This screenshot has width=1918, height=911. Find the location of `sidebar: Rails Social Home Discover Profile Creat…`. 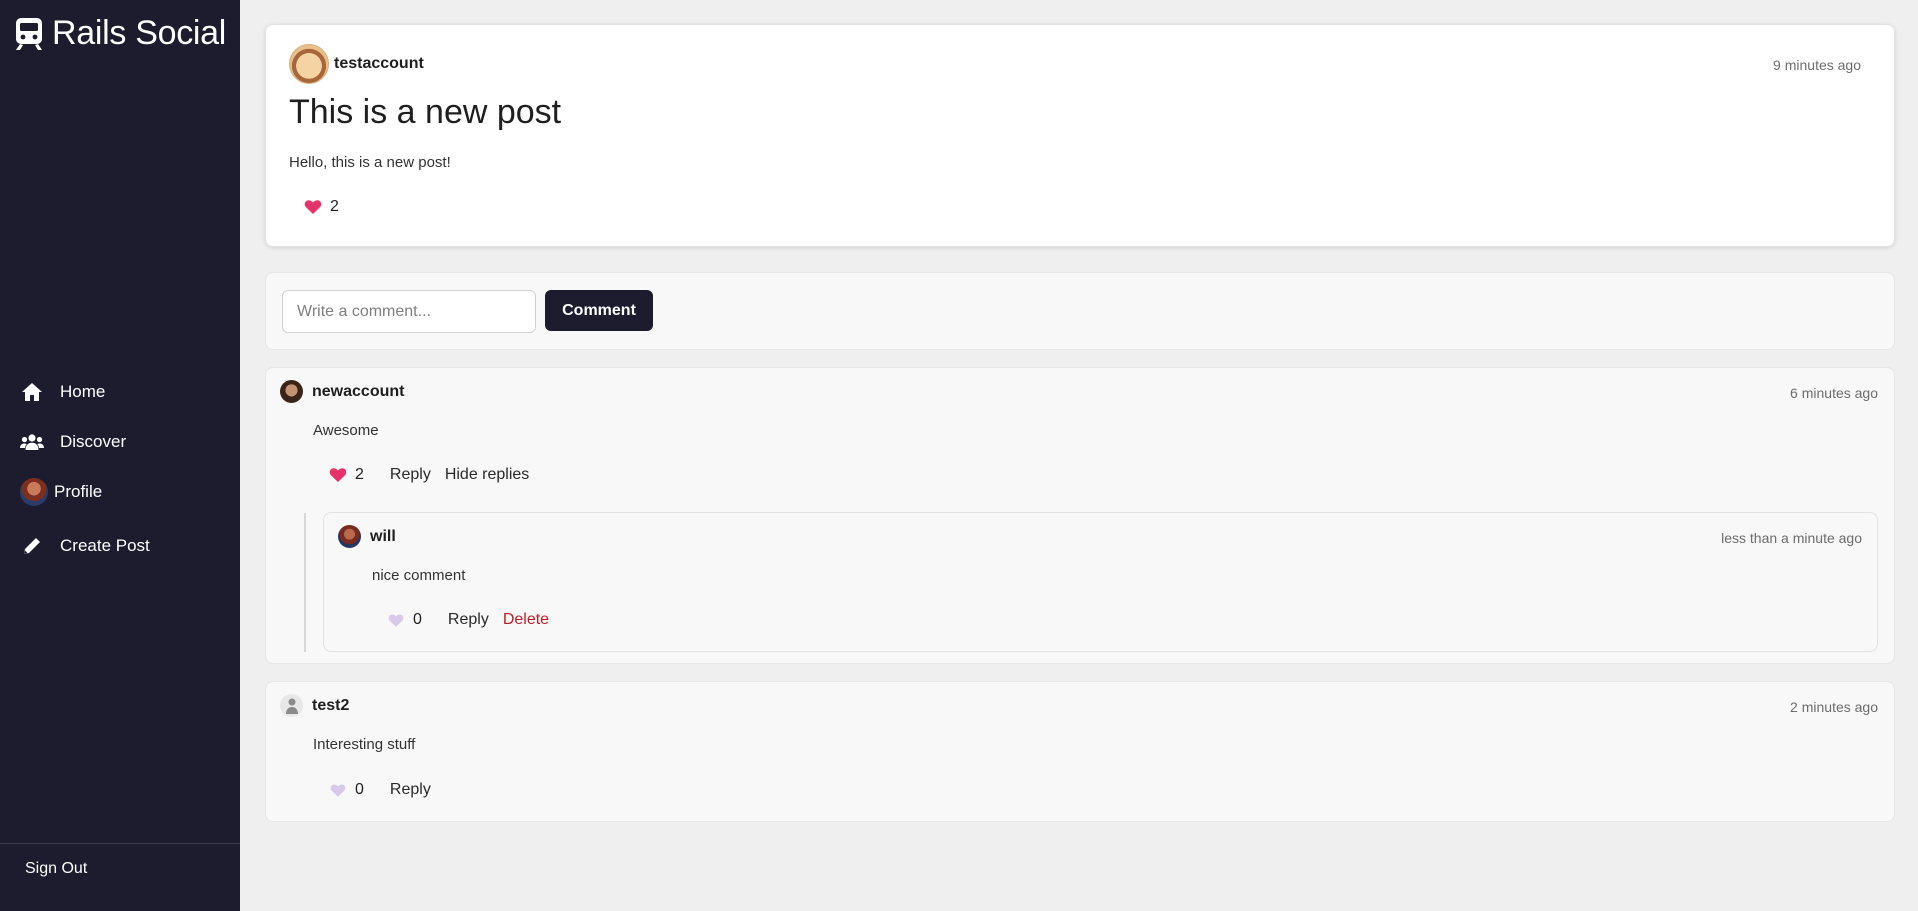

sidebar: Rails Social Home Discover Profile Creat… is located at coordinates (120, 455).